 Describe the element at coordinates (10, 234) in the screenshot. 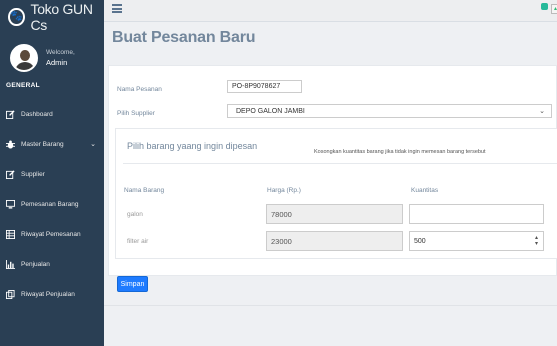

I see `table-icon` at that location.